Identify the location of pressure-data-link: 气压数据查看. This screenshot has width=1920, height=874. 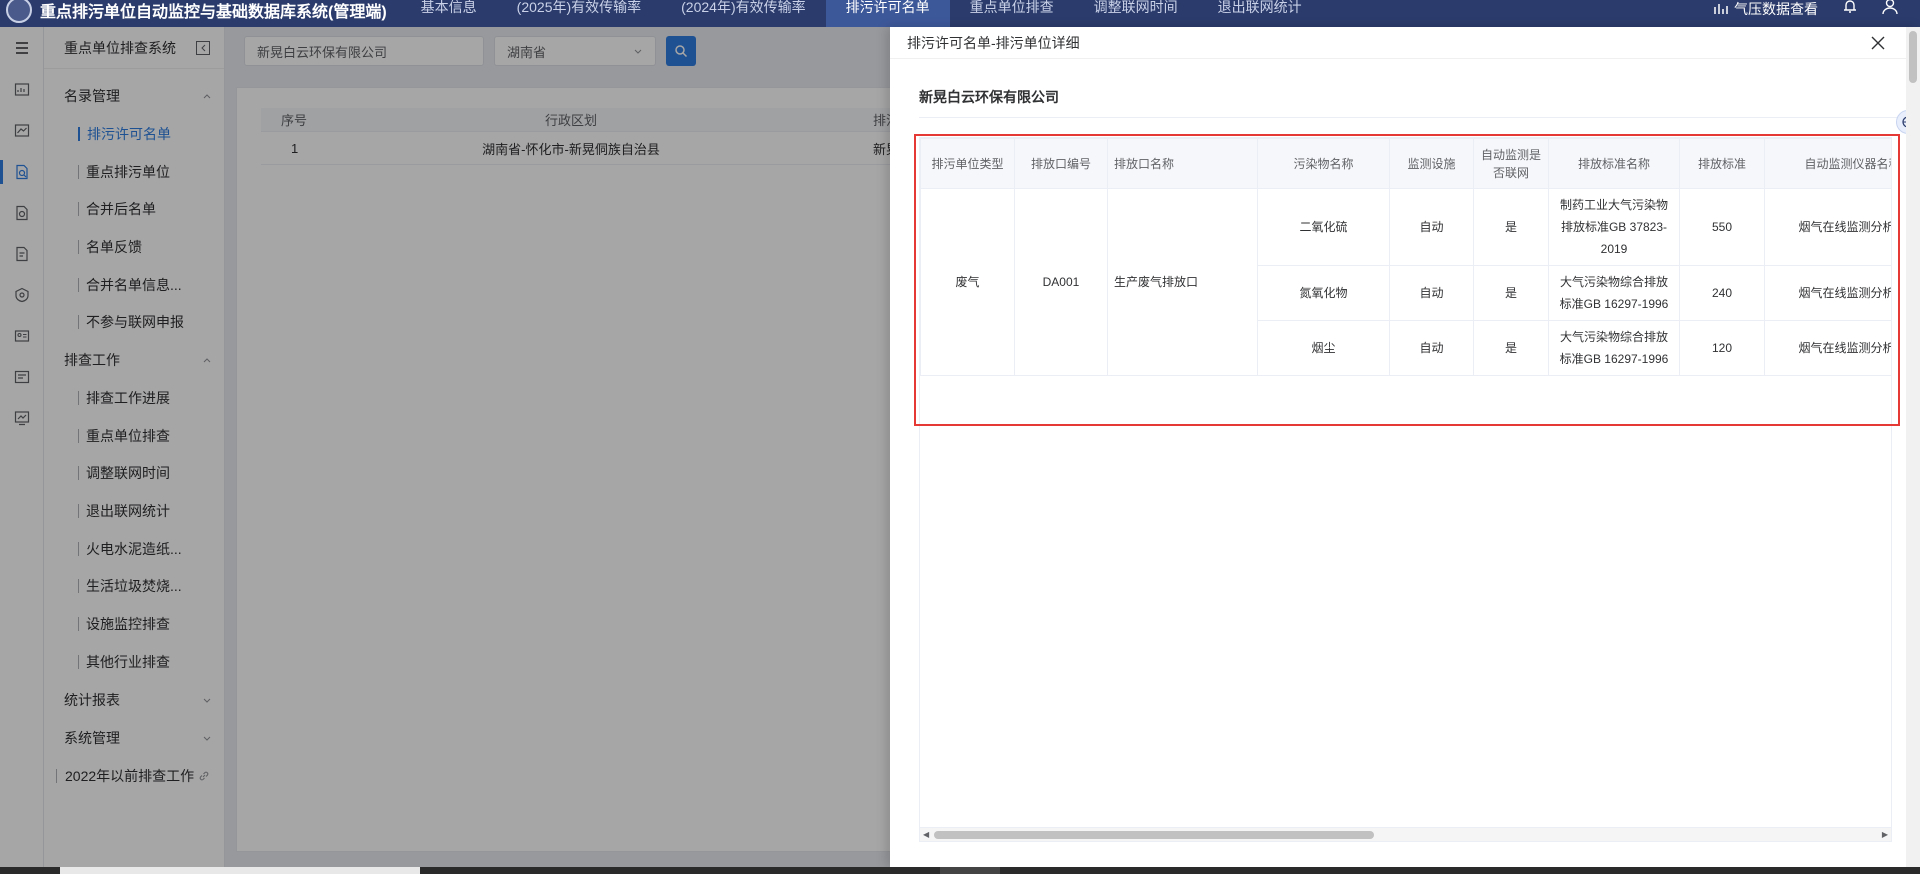
(1766, 9).